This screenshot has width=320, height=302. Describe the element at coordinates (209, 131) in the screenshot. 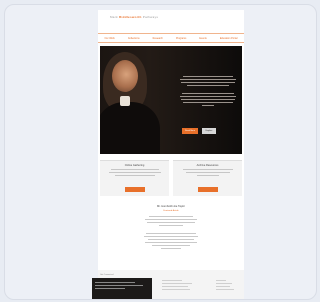

I see `hero-secondary-button: Explore` at that location.